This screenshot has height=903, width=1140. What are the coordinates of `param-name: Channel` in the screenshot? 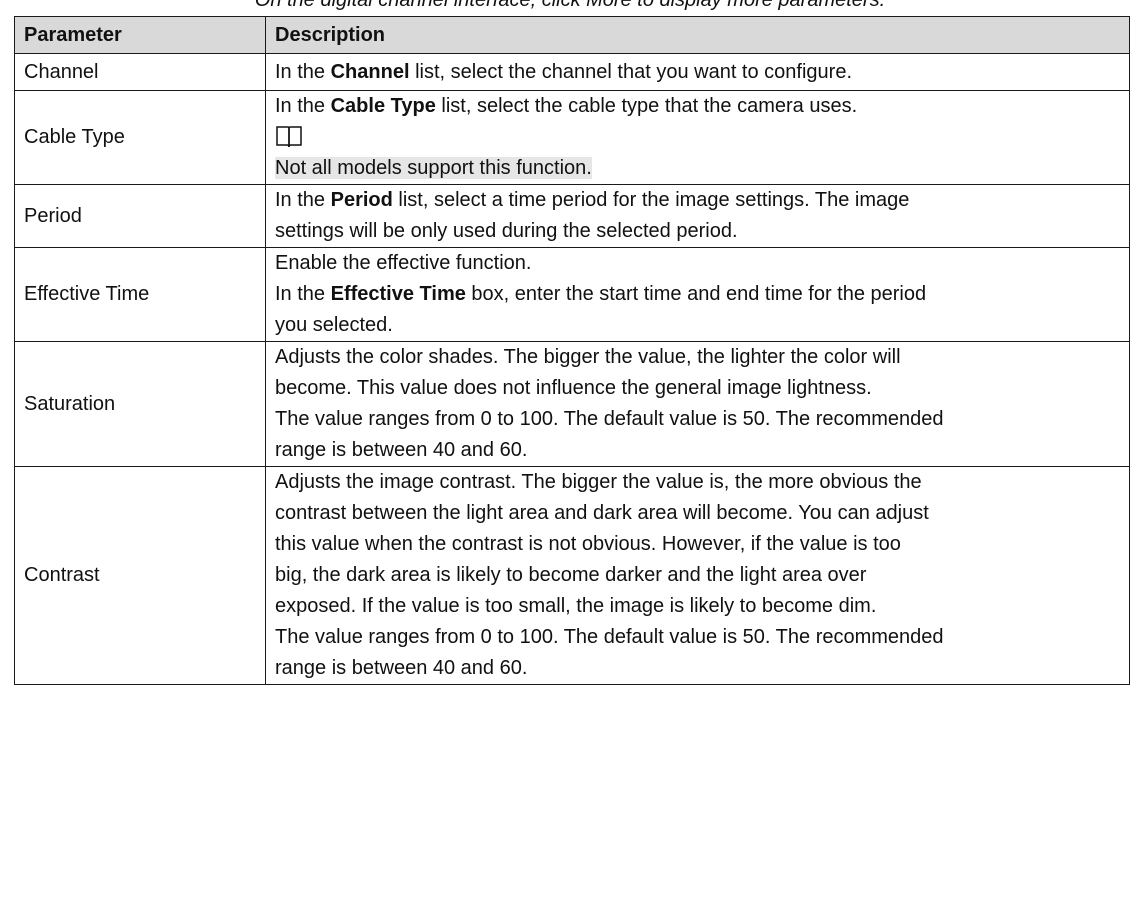 It's located at (140, 72).